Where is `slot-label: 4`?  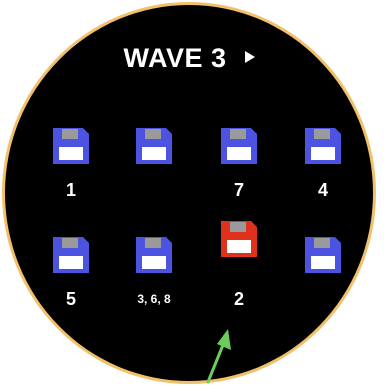 slot-label: 4 is located at coordinates (322, 190).